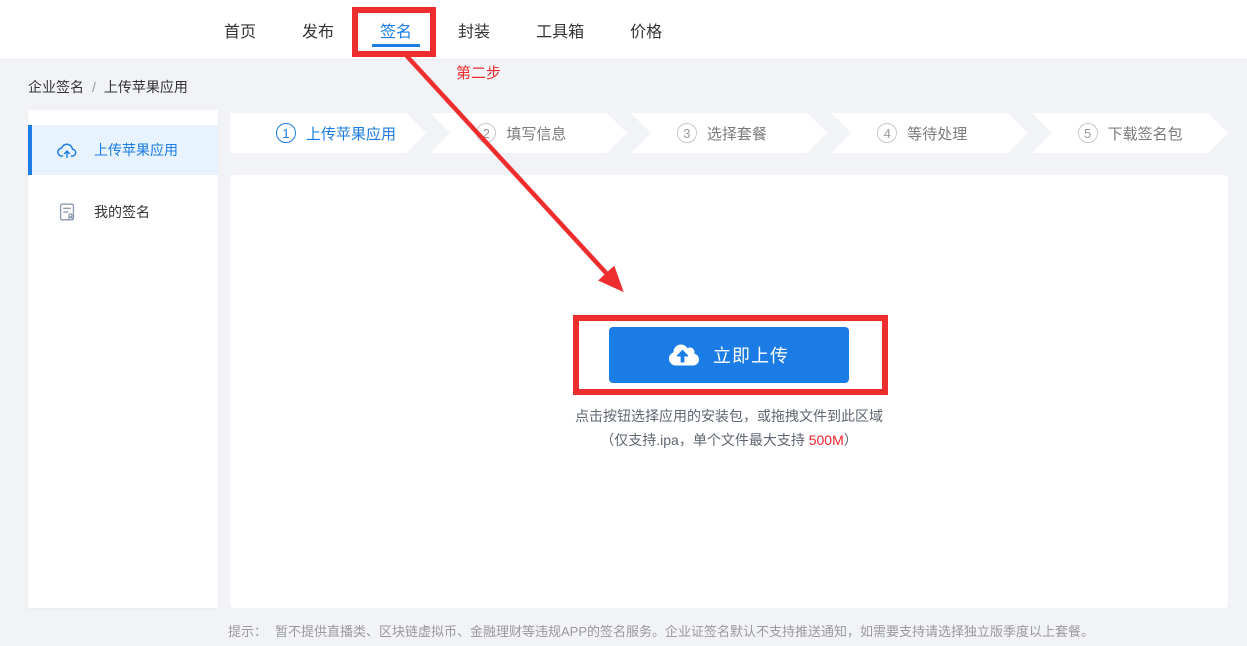  I want to click on main-nav: 首页 发布 签名 封装 工具箱 价格, so click(623, 29).